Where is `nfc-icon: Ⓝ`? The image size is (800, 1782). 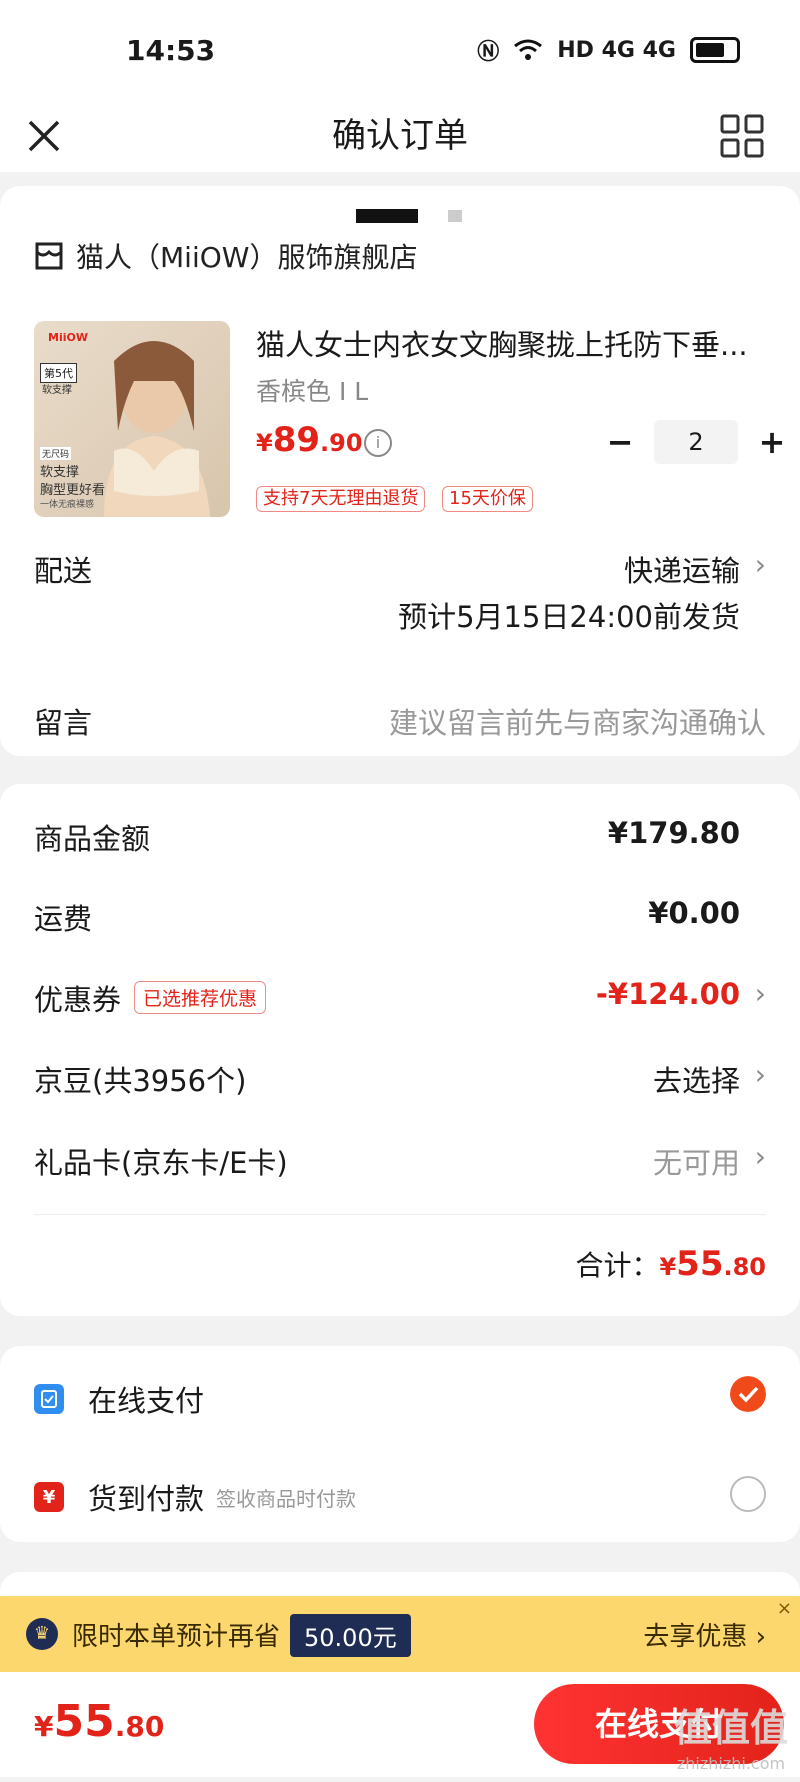
nfc-icon: Ⓝ is located at coordinates (488, 52).